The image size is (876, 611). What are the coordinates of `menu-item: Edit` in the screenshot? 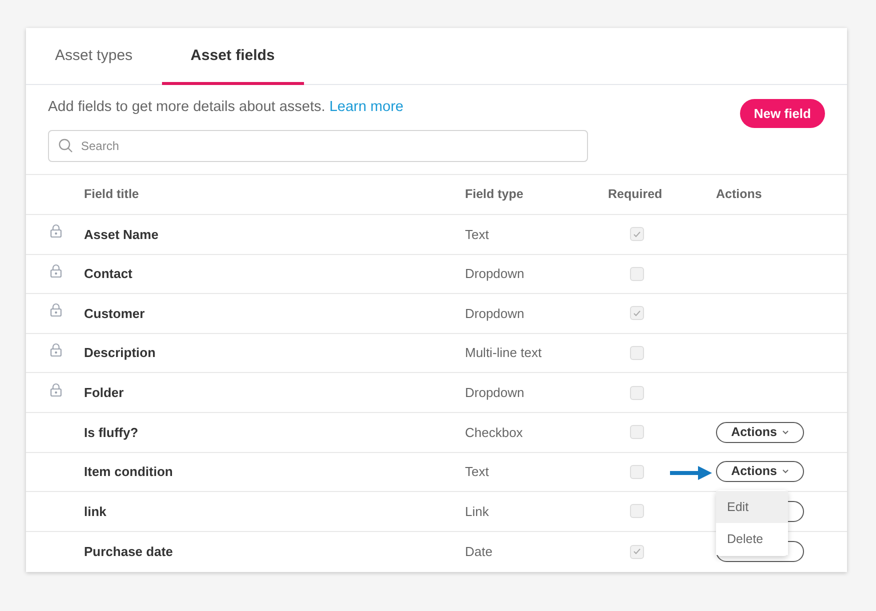 It's located at (752, 507).